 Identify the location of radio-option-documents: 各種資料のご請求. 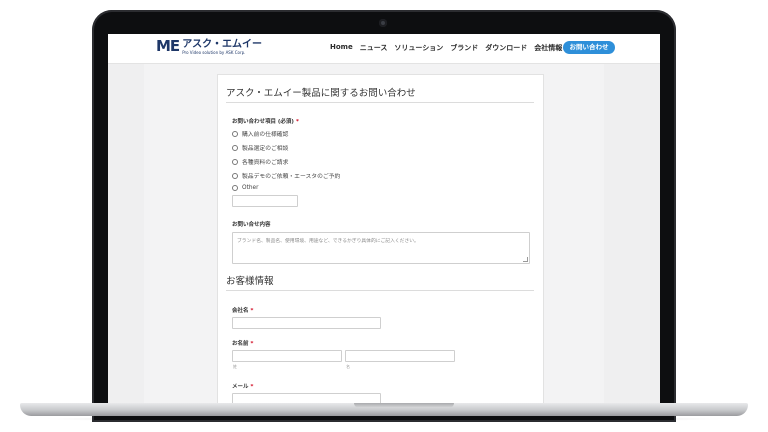
(260, 161).